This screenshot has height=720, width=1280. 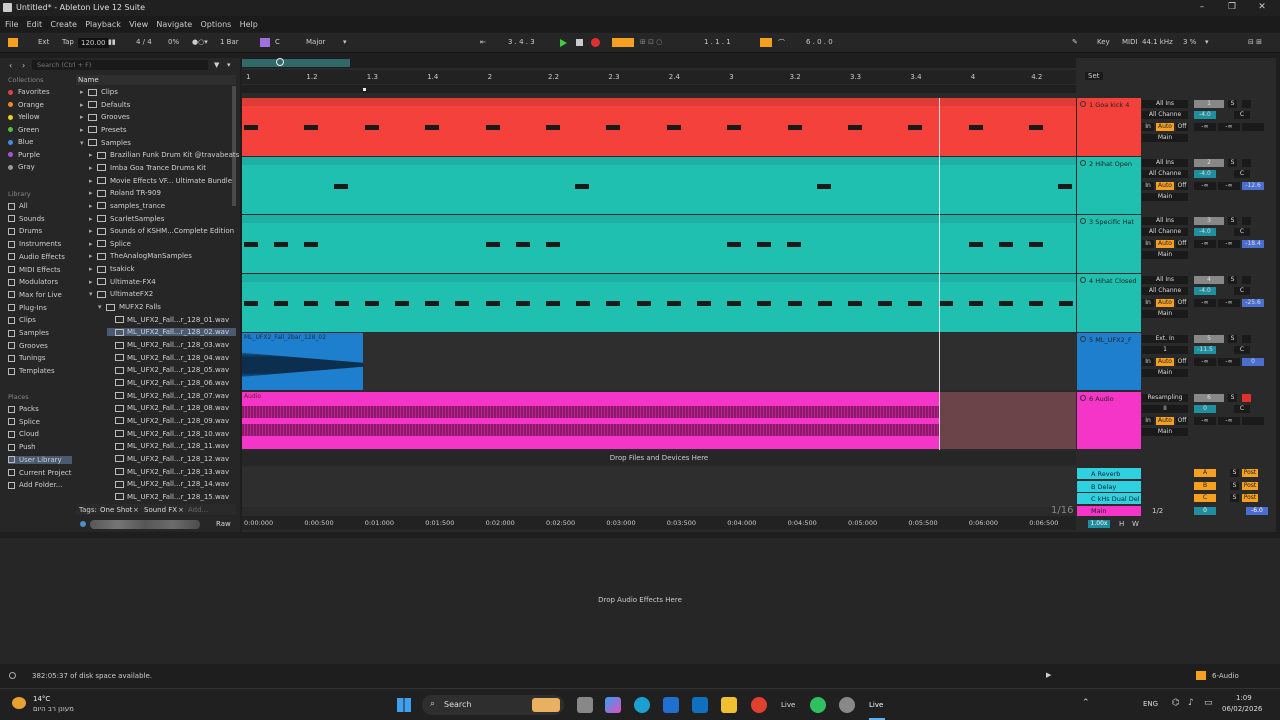 I want to click on battery-icon: ▭, so click(x=1208, y=703).